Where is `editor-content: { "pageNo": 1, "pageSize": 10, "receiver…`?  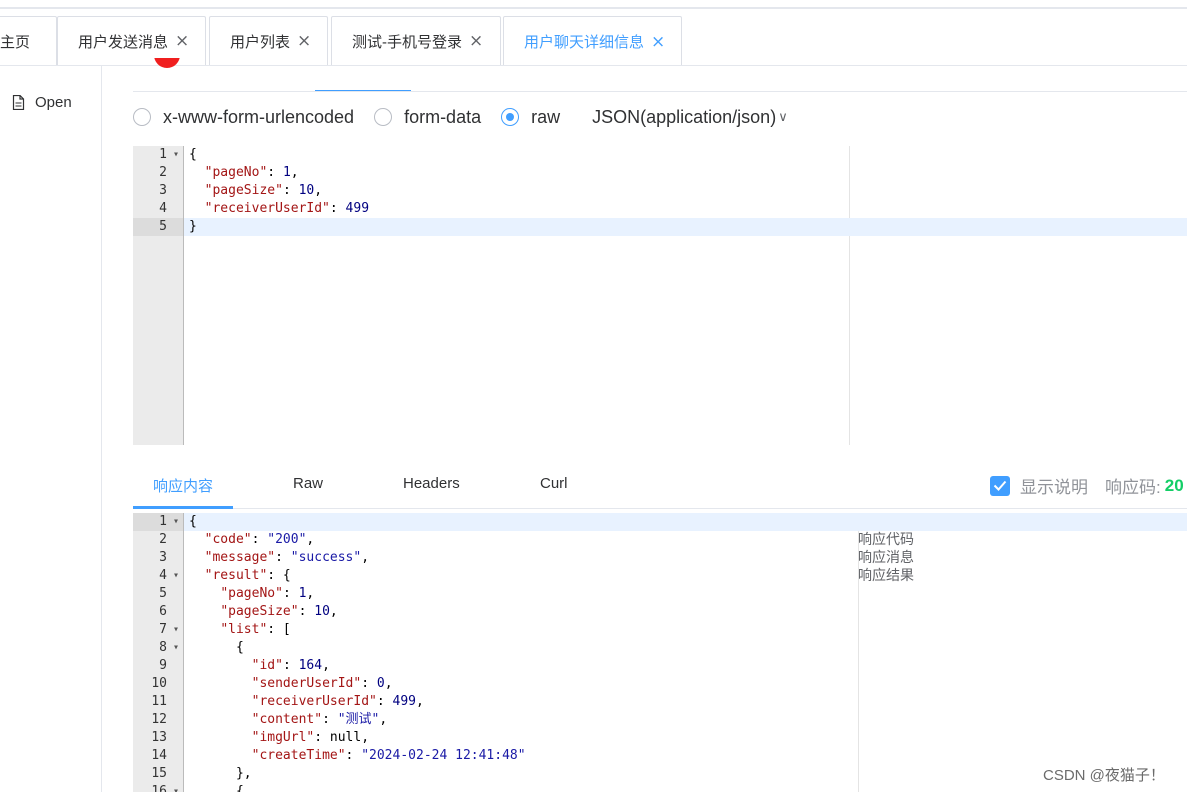
editor-content: { "pageNo": 1, "pageSize": 10, "receiver… is located at coordinates (685, 191).